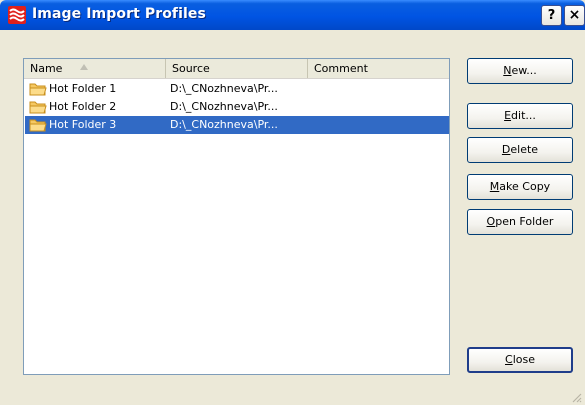 Image resolution: width=585 pixels, height=405 pixels. I want to click on close-window-button: ×, so click(574, 15).